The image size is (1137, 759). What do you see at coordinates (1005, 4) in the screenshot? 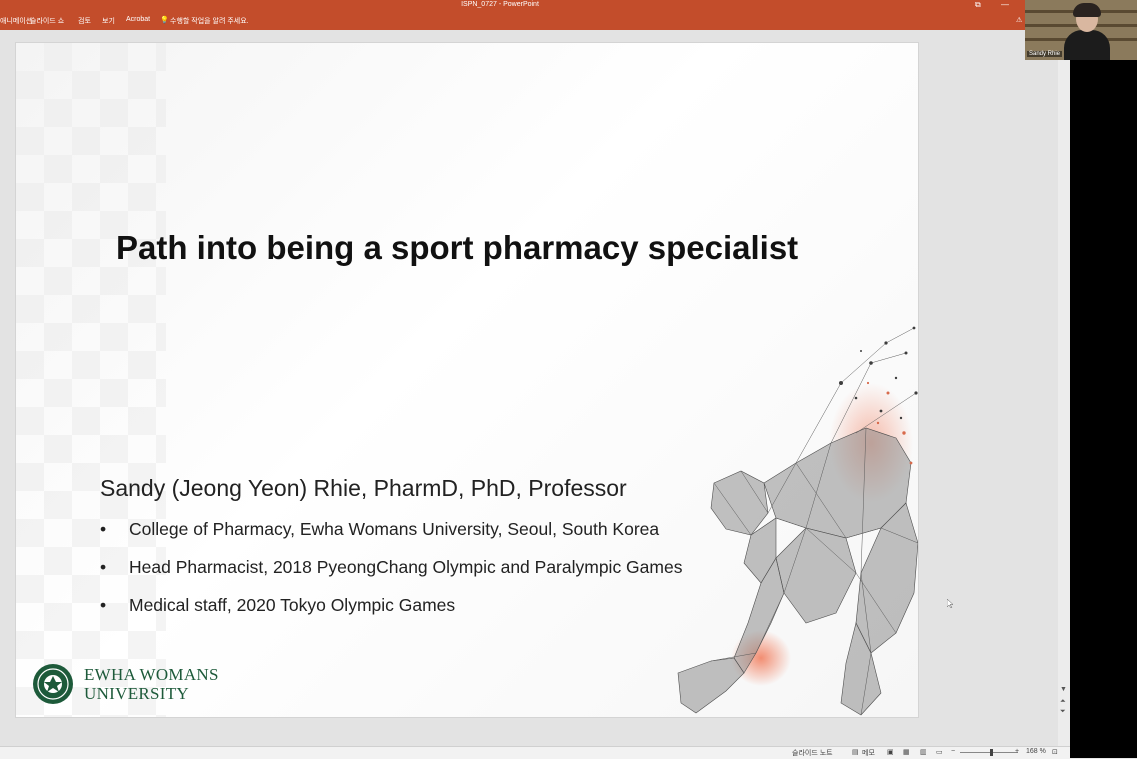
I see `minimize-button: —` at bounding box center [1005, 4].